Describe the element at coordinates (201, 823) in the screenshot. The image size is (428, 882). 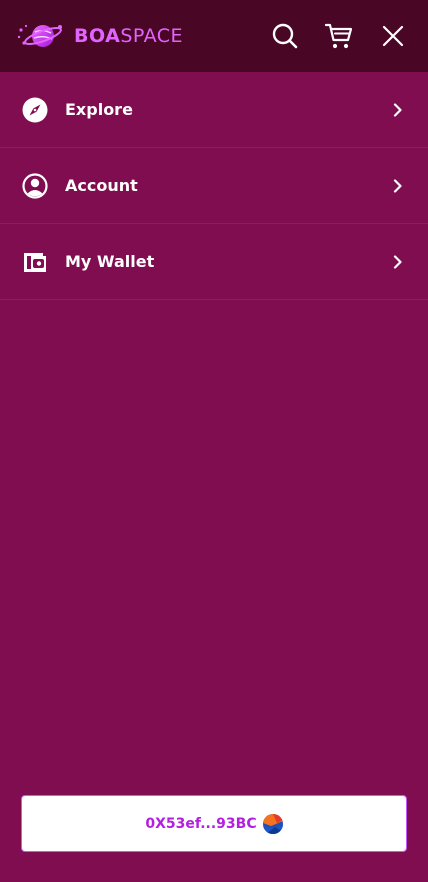
I see `wallet-address: 0X53ef...93BC` at that location.